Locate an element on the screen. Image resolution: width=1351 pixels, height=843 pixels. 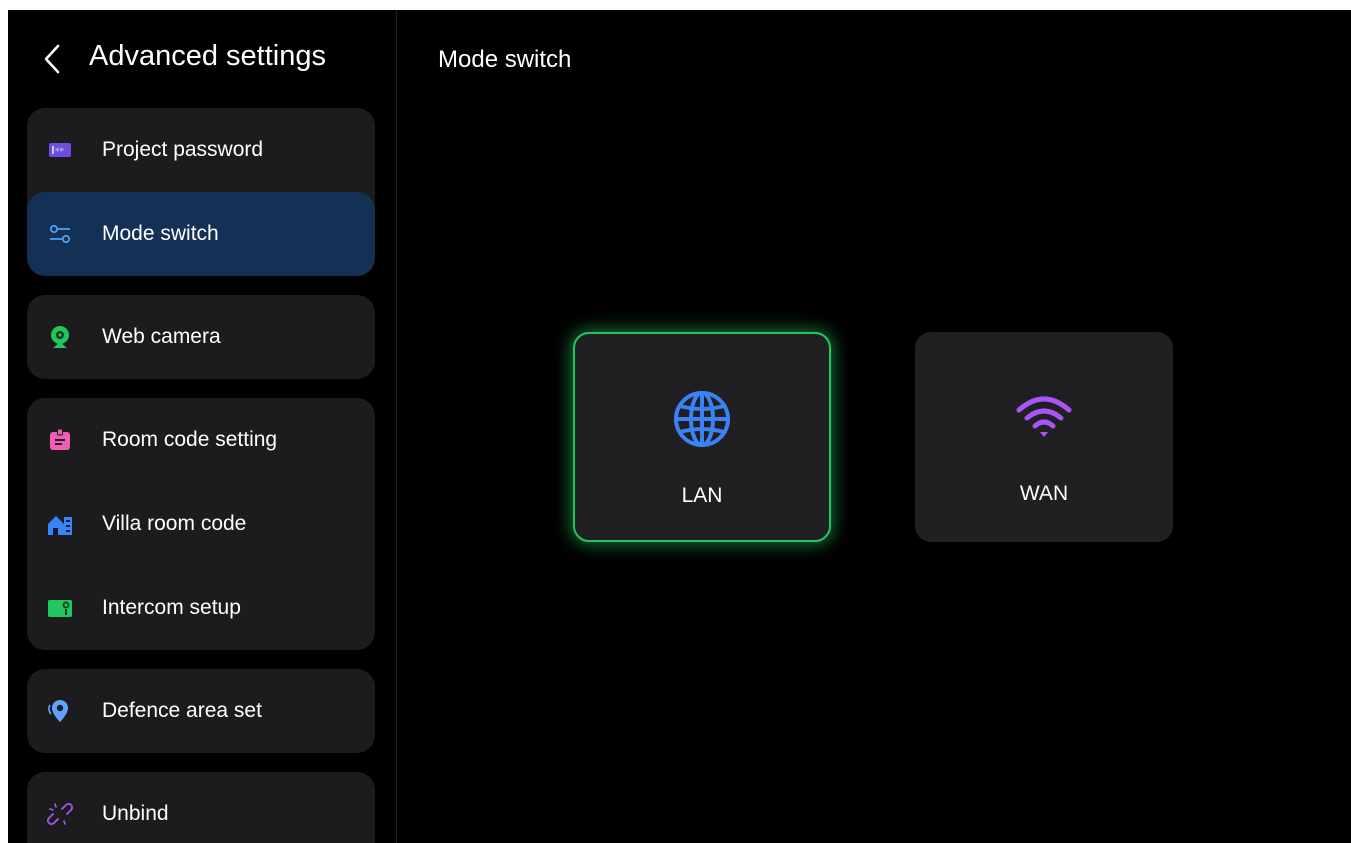
sidebar-item-villa-room-code: Villa room code is located at coordinates (201, 524).